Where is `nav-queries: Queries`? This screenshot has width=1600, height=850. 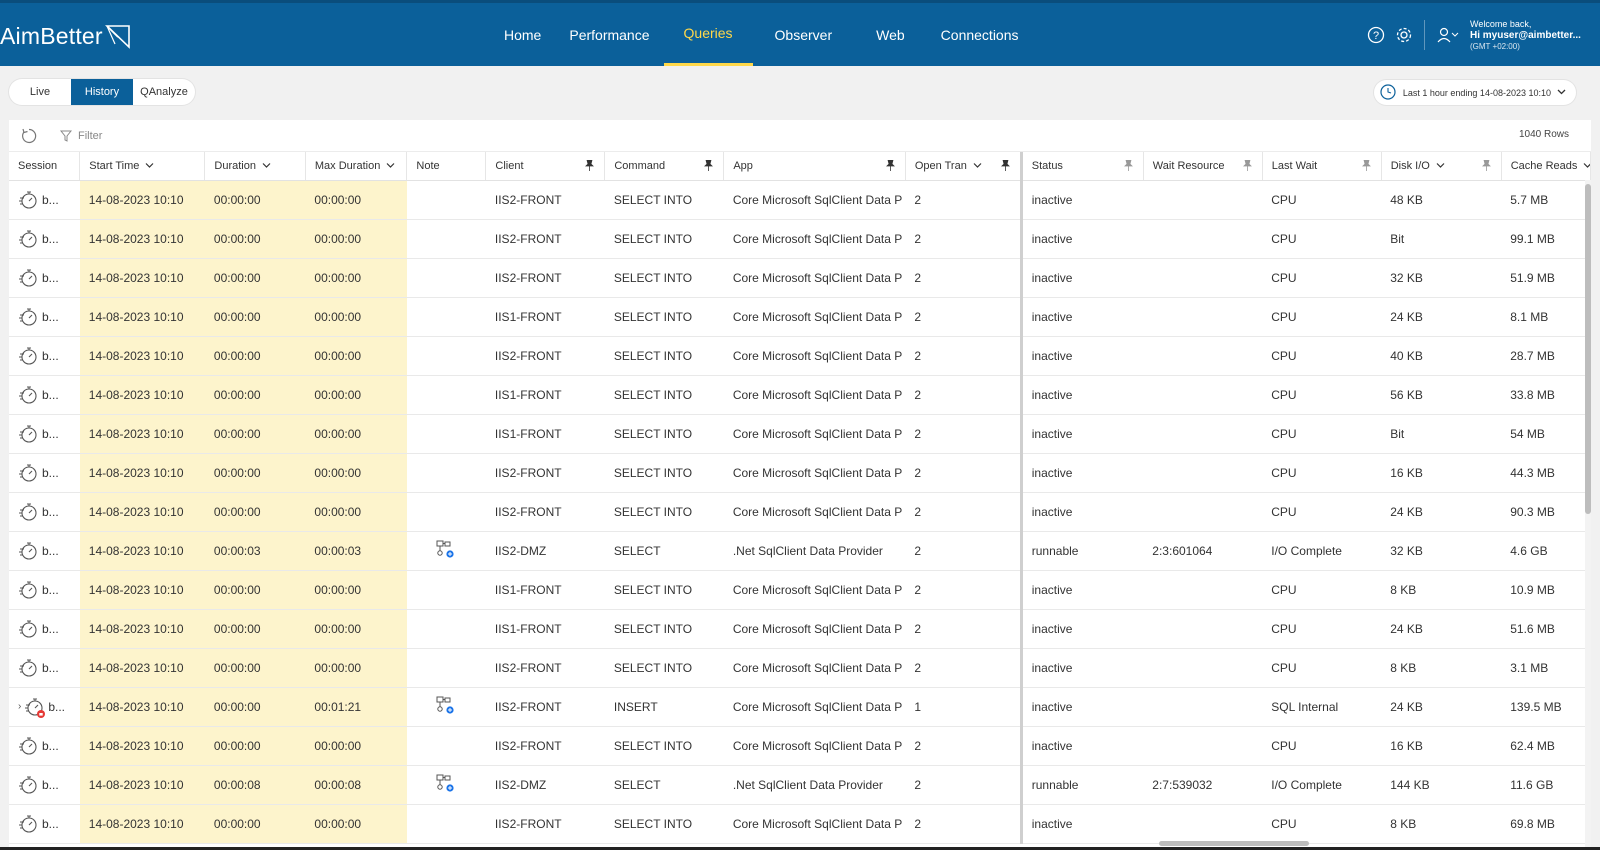 nav-queries: Queries is located at coordinates (708, 34).